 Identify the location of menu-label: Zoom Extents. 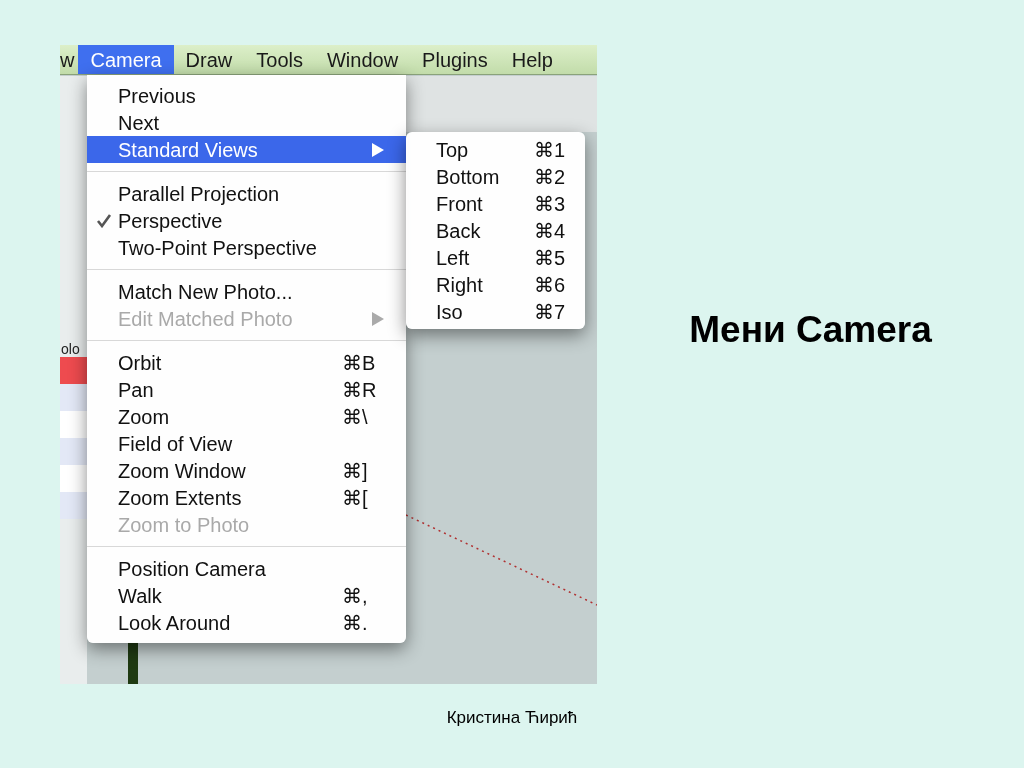
(180, 498).